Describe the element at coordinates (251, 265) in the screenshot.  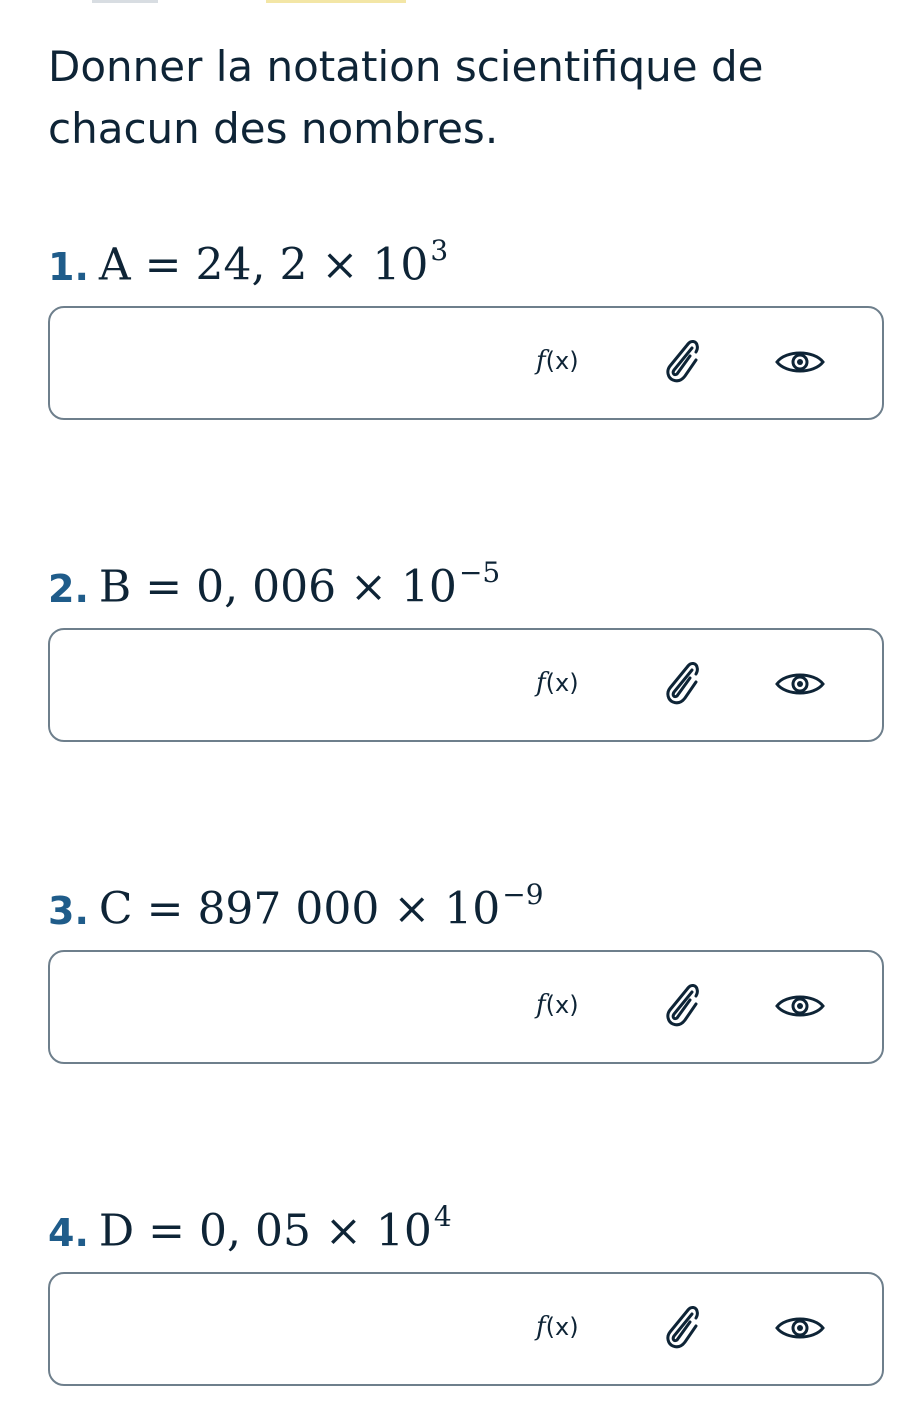
I see `mantissa: 24, 2` at that location.